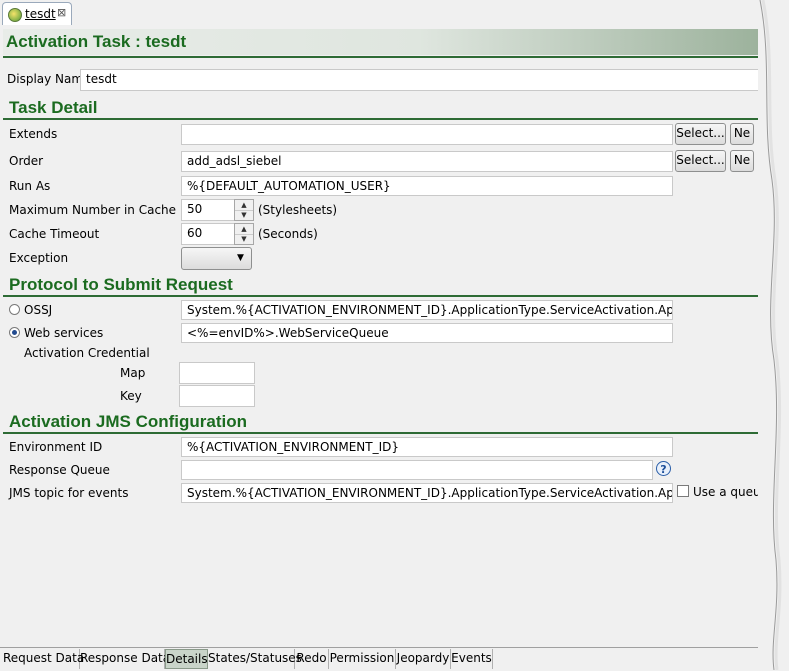 The height and width of the screenshot is (671, 789). Describe the element at coordinates (54, 234) in the screenshot. I see `cache-timeout-label: Cache Timeout` at that location.